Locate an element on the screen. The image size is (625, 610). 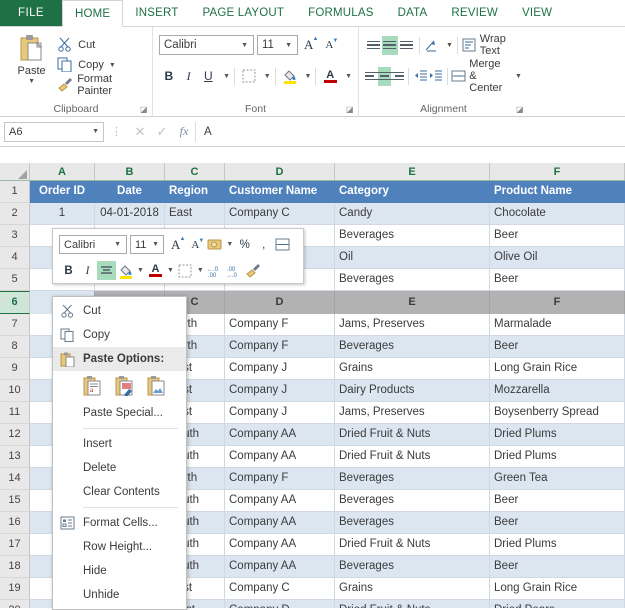
table-row: 2 1 04-01-2018 East Company C Candy Chocolate is located at coordinates (312, 214).